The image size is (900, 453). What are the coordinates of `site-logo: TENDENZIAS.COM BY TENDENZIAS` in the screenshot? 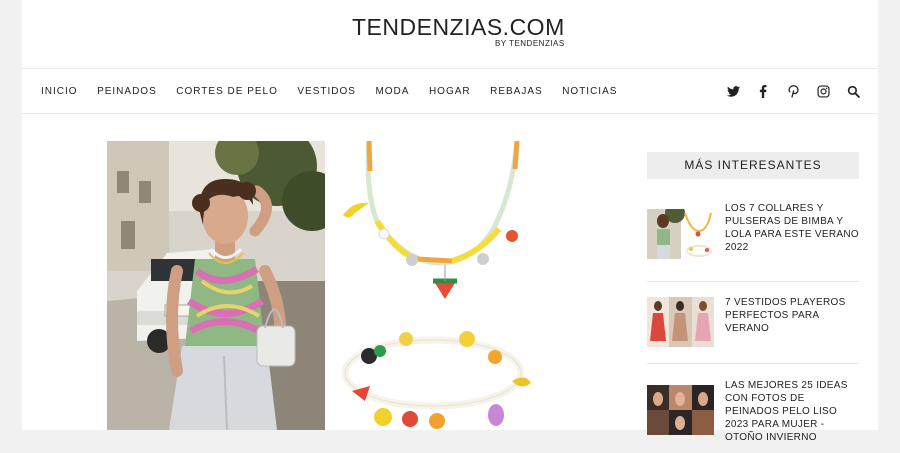 It's located at (458, 31).